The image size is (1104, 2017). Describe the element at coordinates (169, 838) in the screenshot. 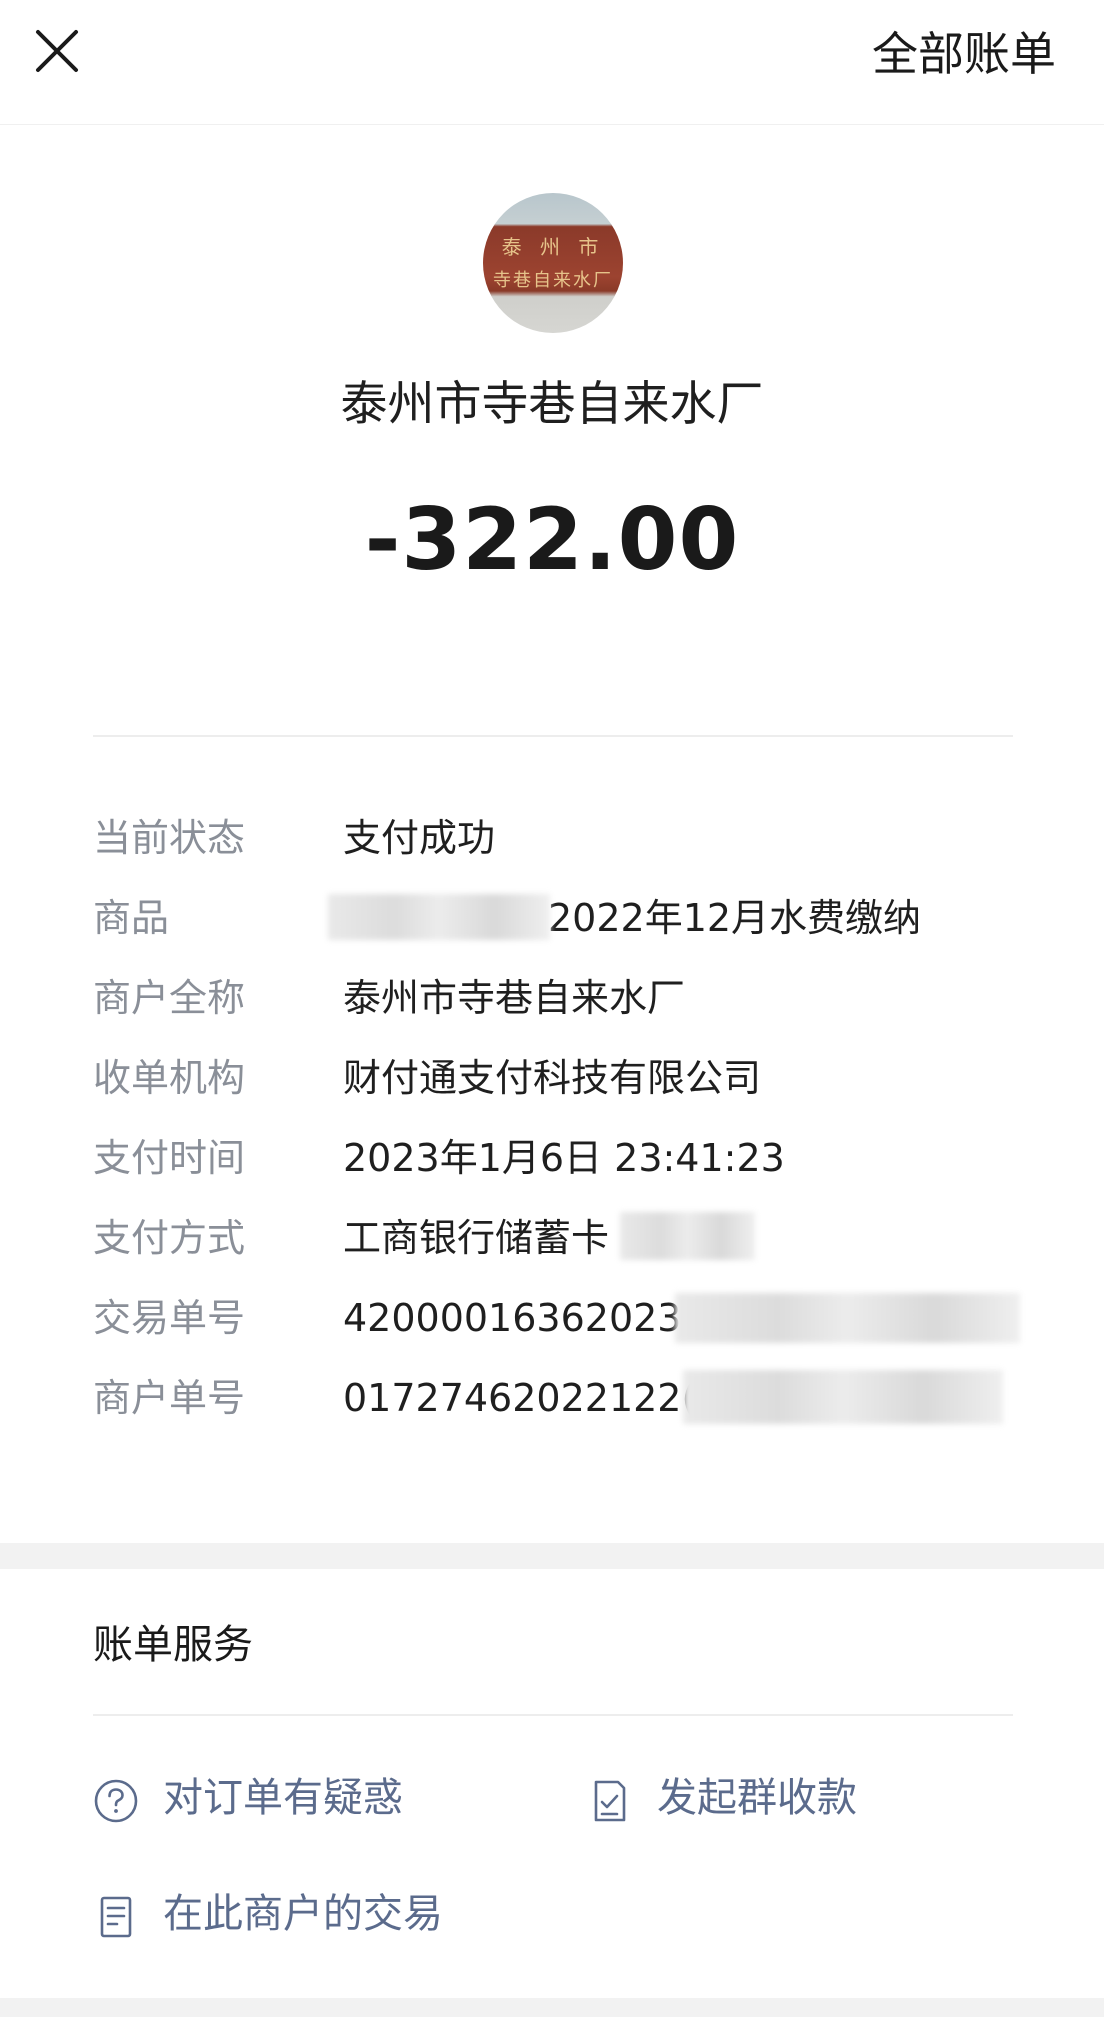

I see `detail-label: 当前状态` at that location.